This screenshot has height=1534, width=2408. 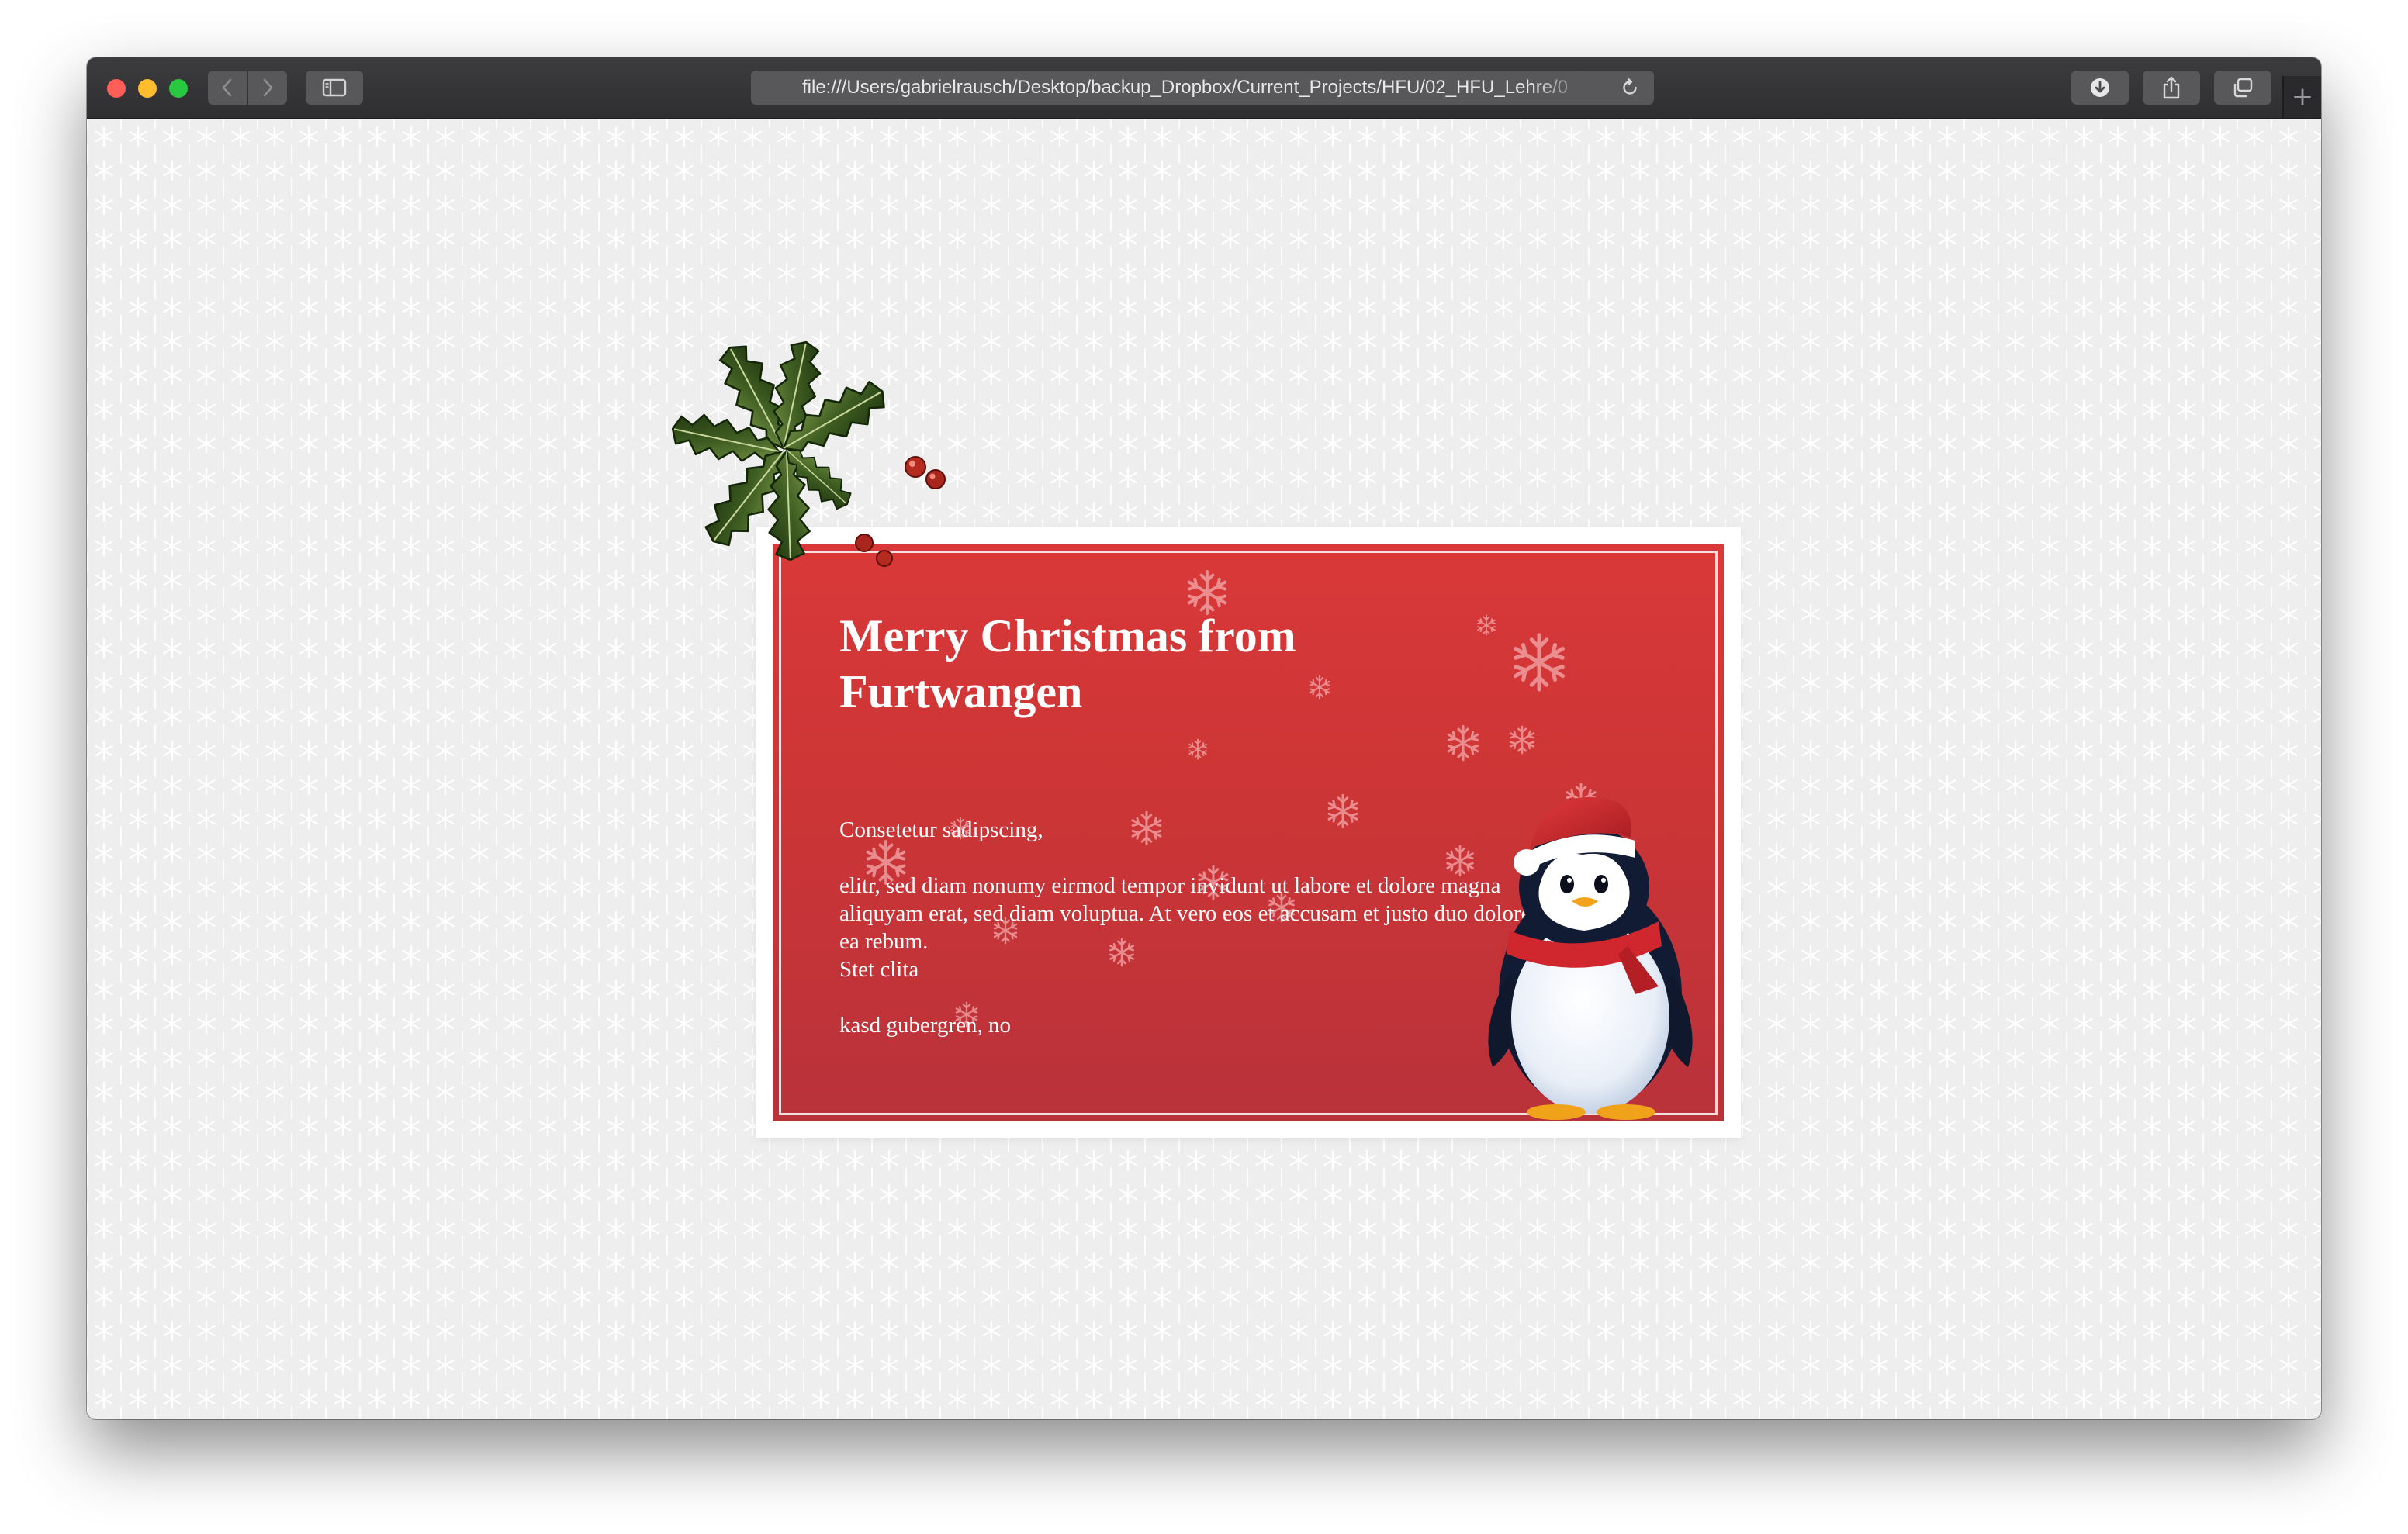 I want to click on card-body-line-1: Consetetur sadipscing,, so click(x=941, y=829).